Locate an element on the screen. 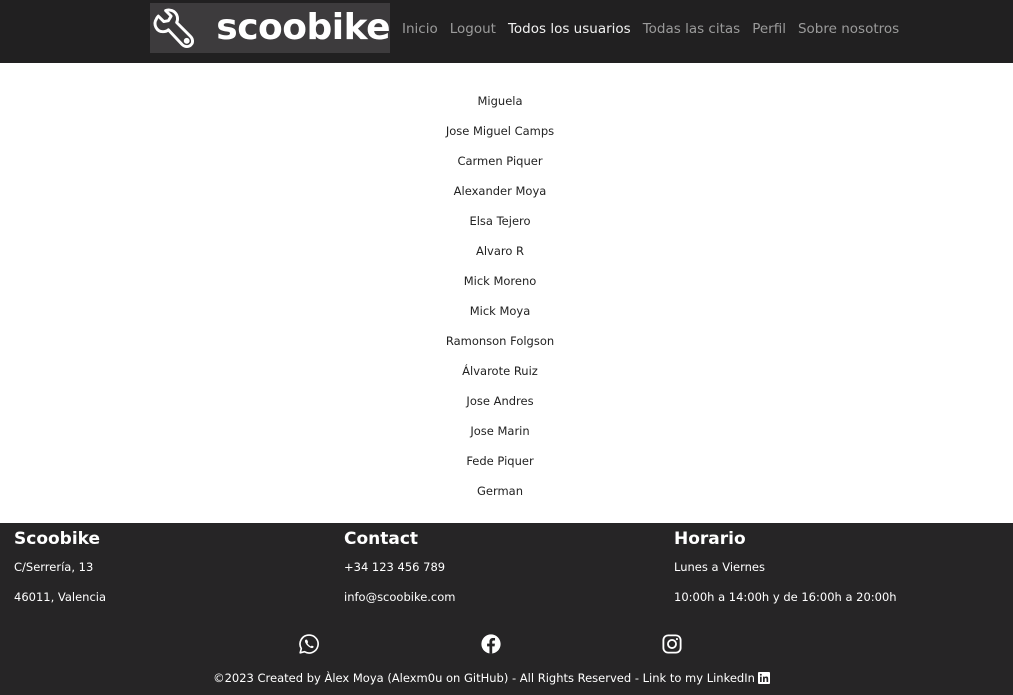 The height and width of the screenshot is (695, 1013). footer-hours-title: Horario is located at coordinates (710, 539).